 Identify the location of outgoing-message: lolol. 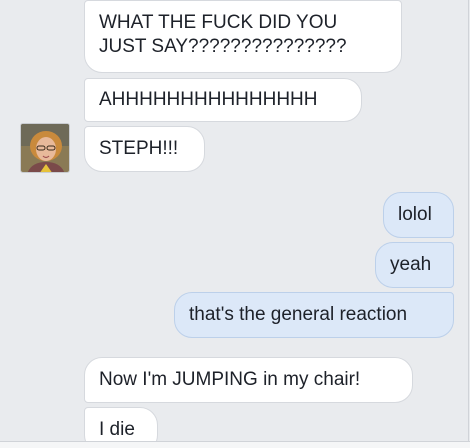
(418, 215).